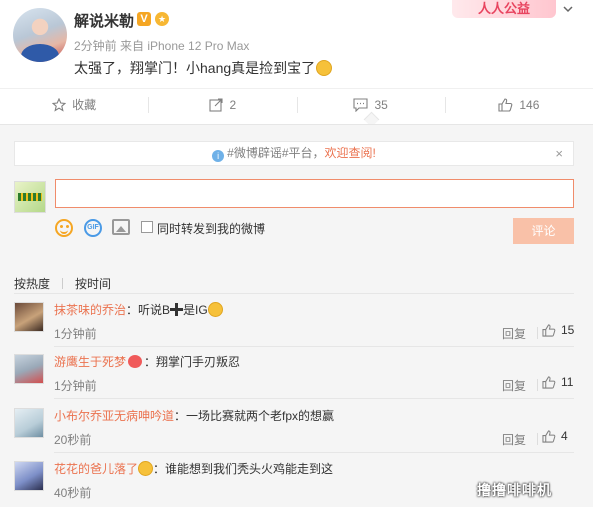 This screenshot has width=593, height=507. What do you see at coordinates (40, 35) in the screenshot?
I see `user-avatar` at bounding box center [40, 35].